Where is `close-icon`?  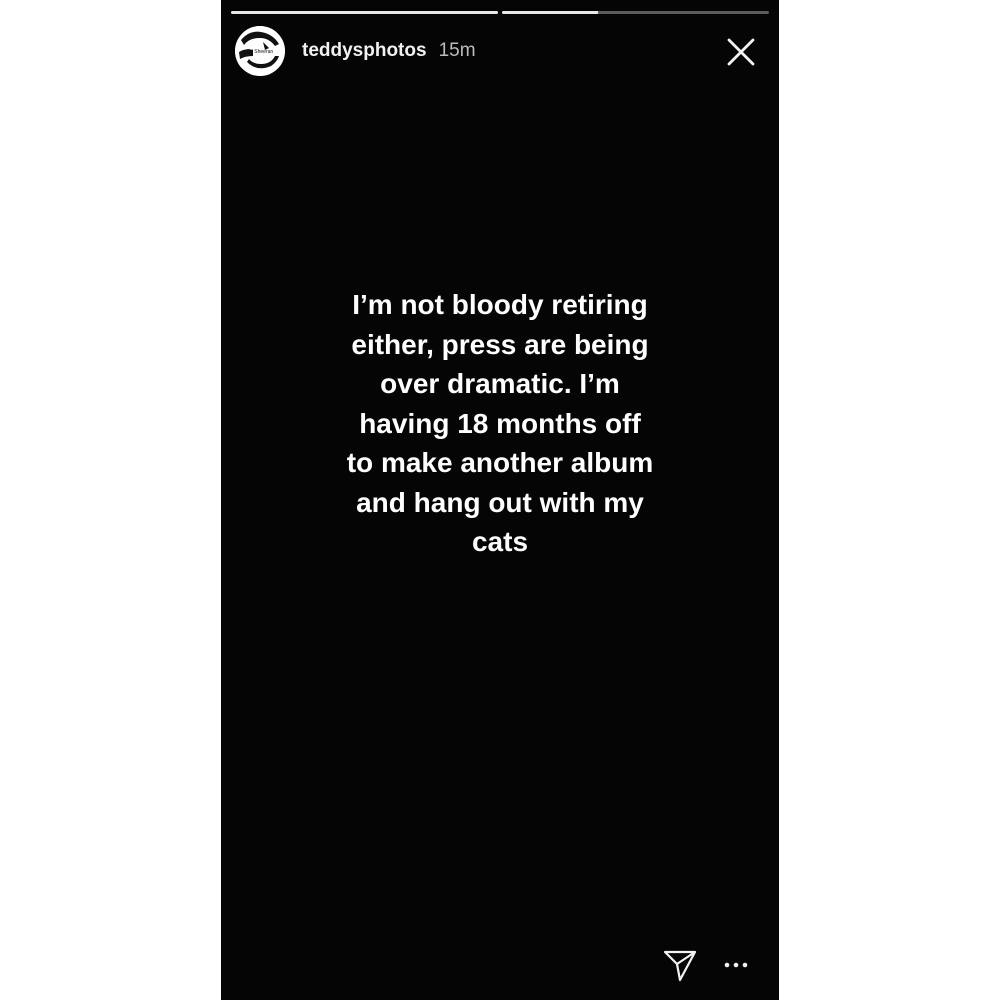 close-icon is located at coordinates (741, 52).